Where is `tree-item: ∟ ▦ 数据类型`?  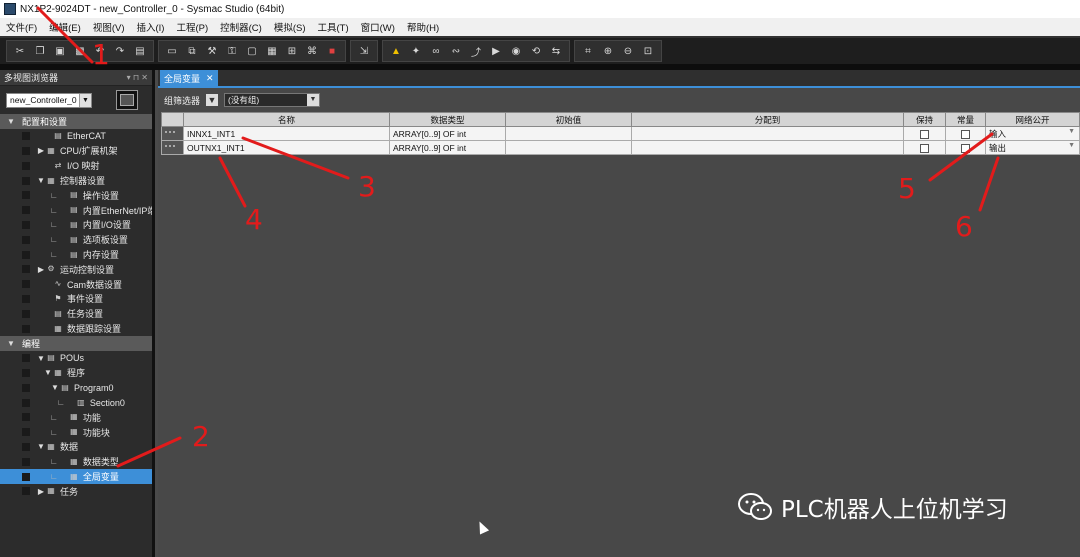 tree-item: ∟ ▦ 数据类型 is located at coordinates (76, 461).